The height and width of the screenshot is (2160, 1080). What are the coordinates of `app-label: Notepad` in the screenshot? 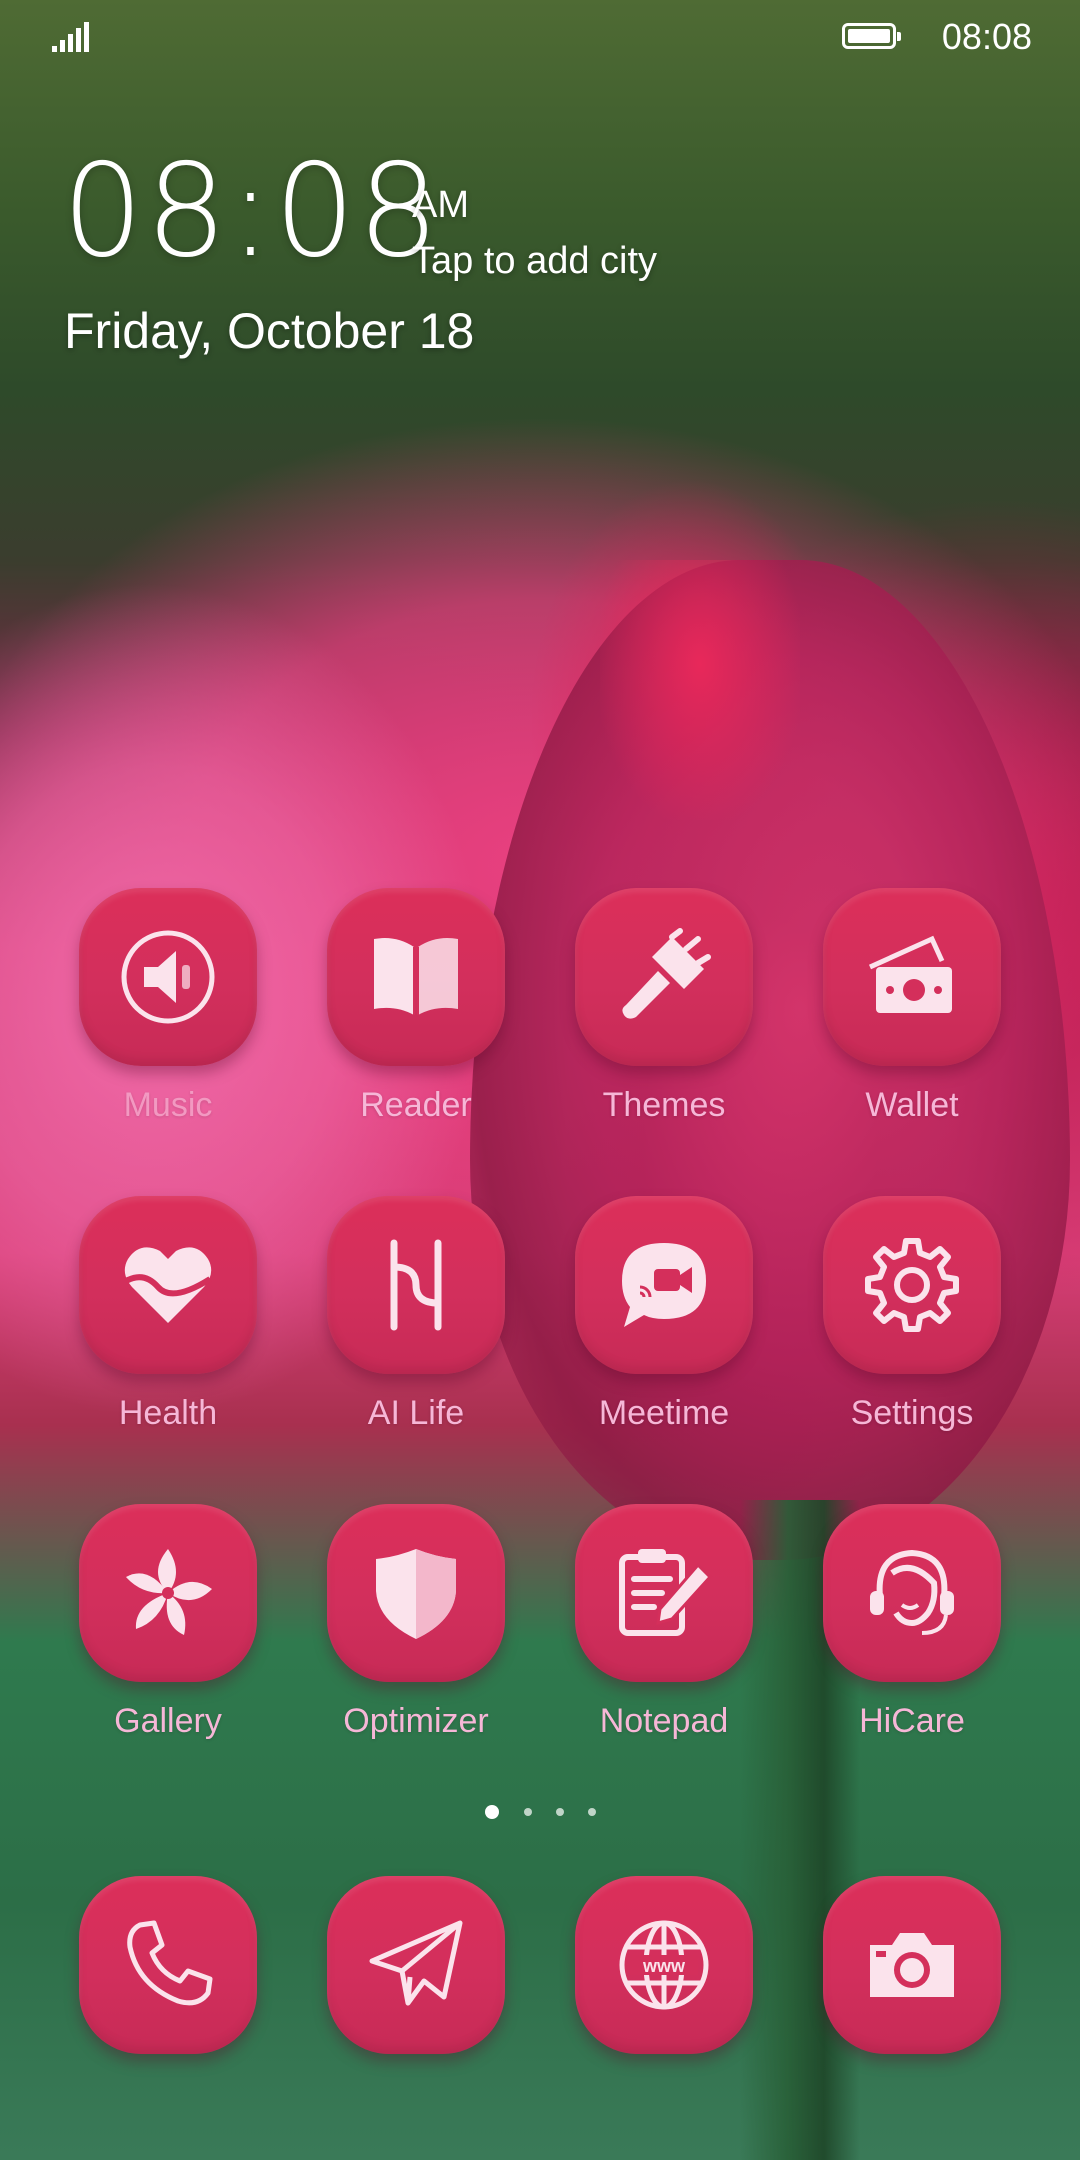 It's located at (664, 1721).